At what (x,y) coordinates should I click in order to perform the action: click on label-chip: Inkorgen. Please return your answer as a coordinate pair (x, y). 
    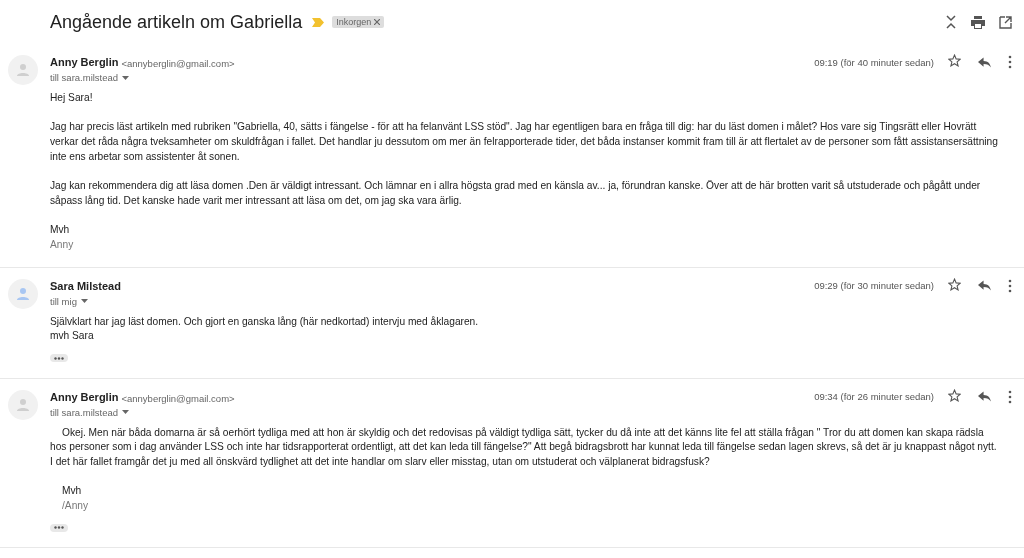
    Looking at the image, I should click on (358, 22).